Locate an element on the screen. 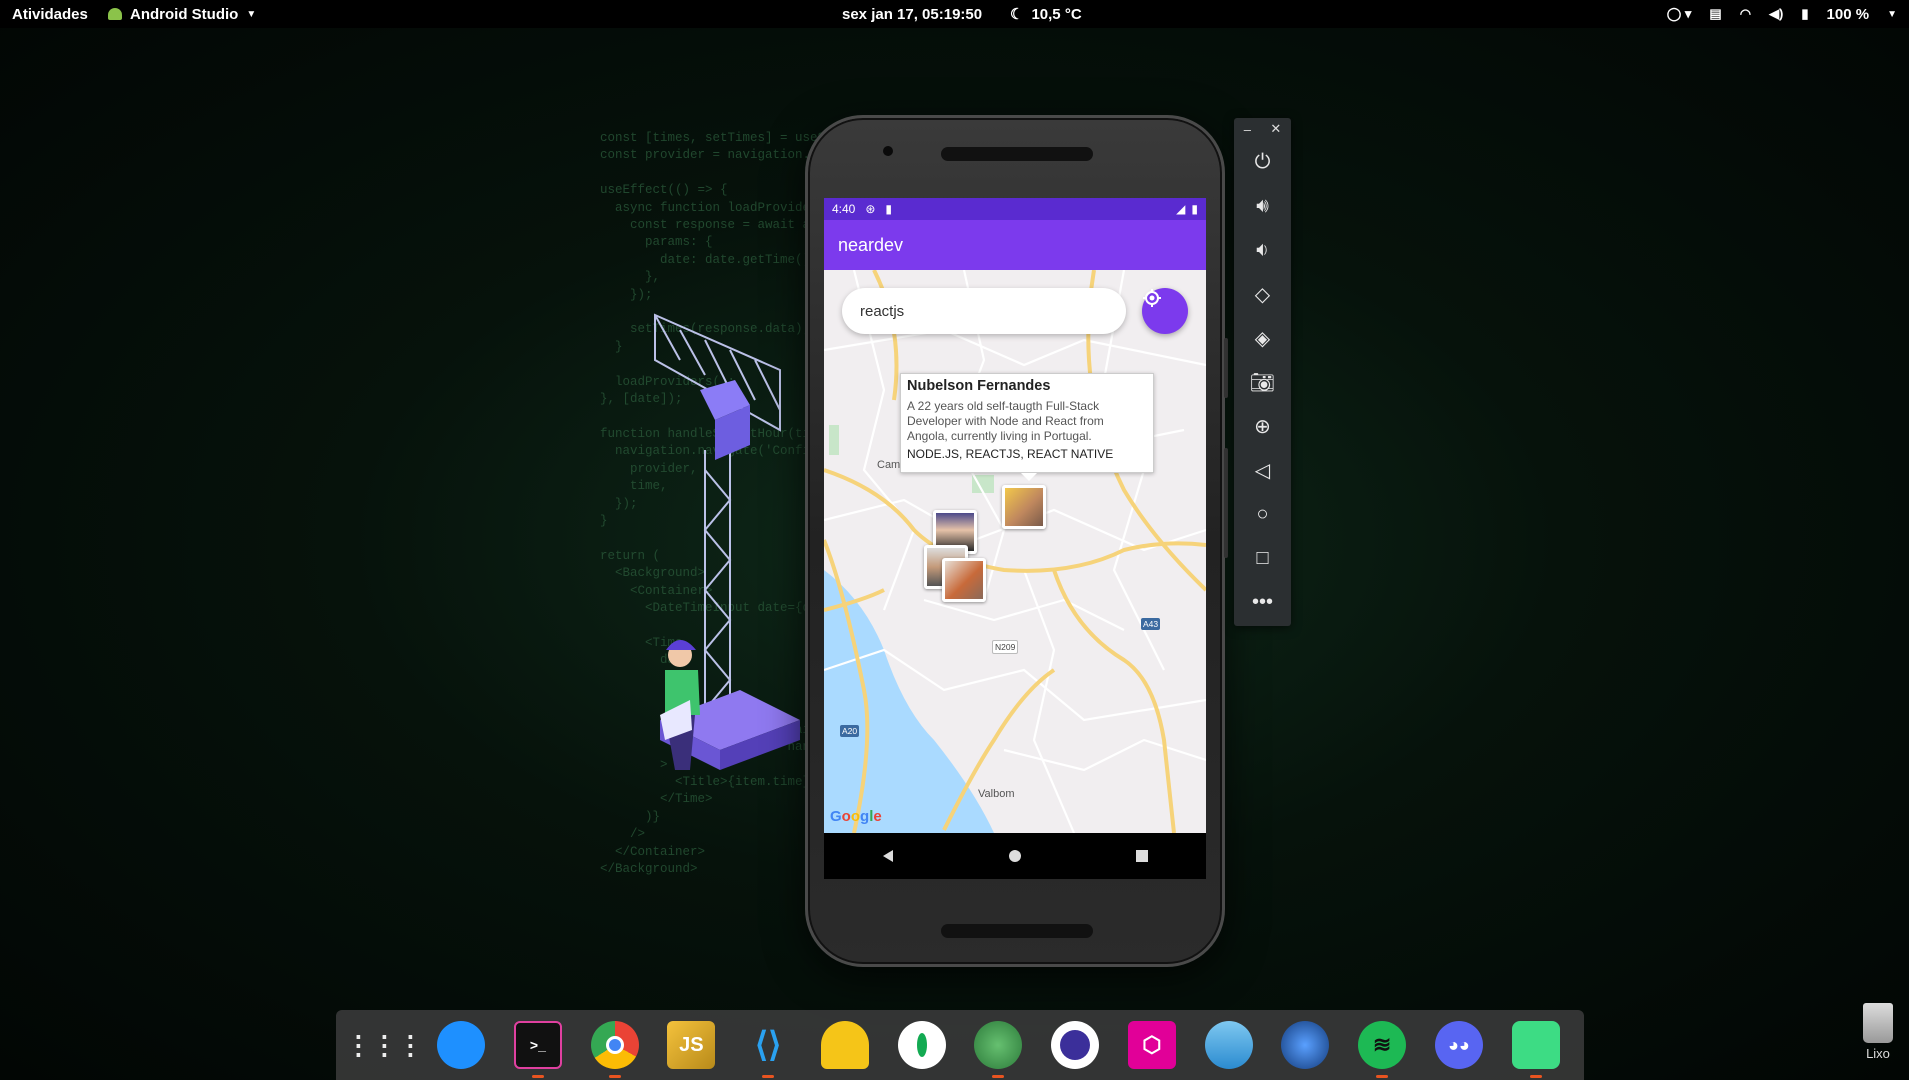 The image size is (1909, 1080). dock-eclipse is located at coordinates (1075, 1045).